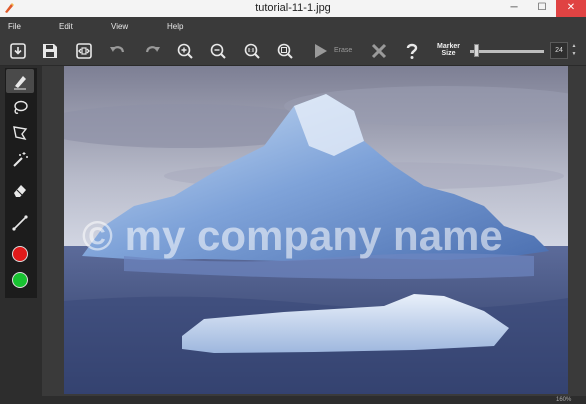 This screenshot has height=404, width=586. Describe the element at coordinates (66, 26) in the screenshot. I see `menu-edit: Edit` at that location.